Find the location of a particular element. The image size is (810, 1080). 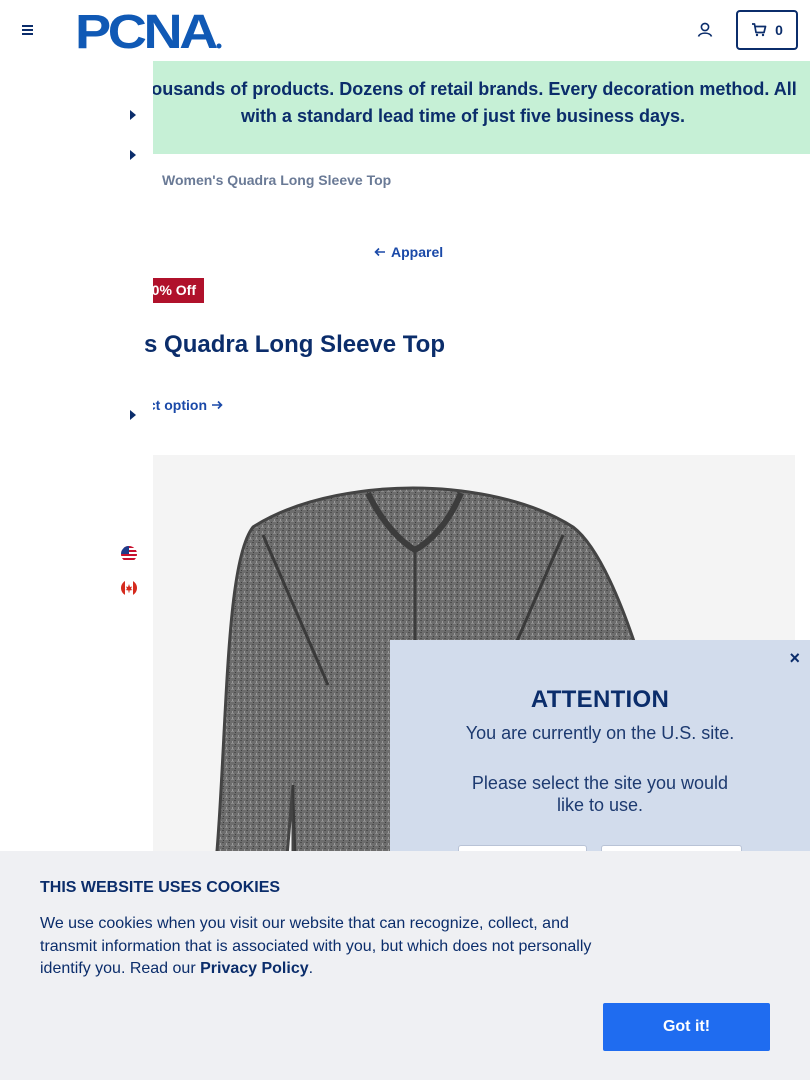

cart-button: 0 is located at coordinates (767, 30).